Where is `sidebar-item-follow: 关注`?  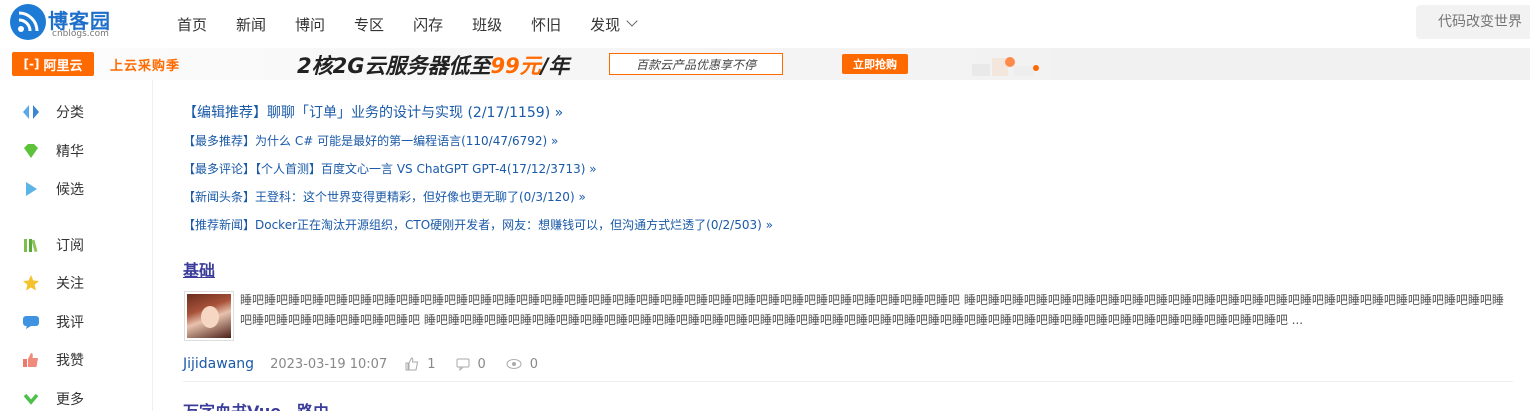 sidebar-item-follow: 关注 is located at coordinates (53, 283).